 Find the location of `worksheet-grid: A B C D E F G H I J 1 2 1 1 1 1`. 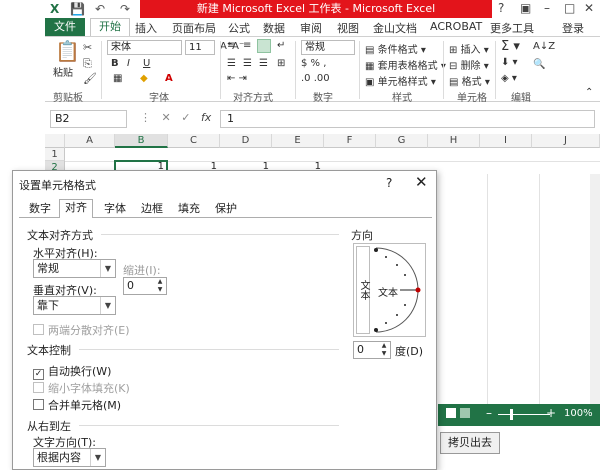

worksheet-grid: A B C D E F G H I J 1 2 1 1 1 1 is located at coordinates (322, 154).